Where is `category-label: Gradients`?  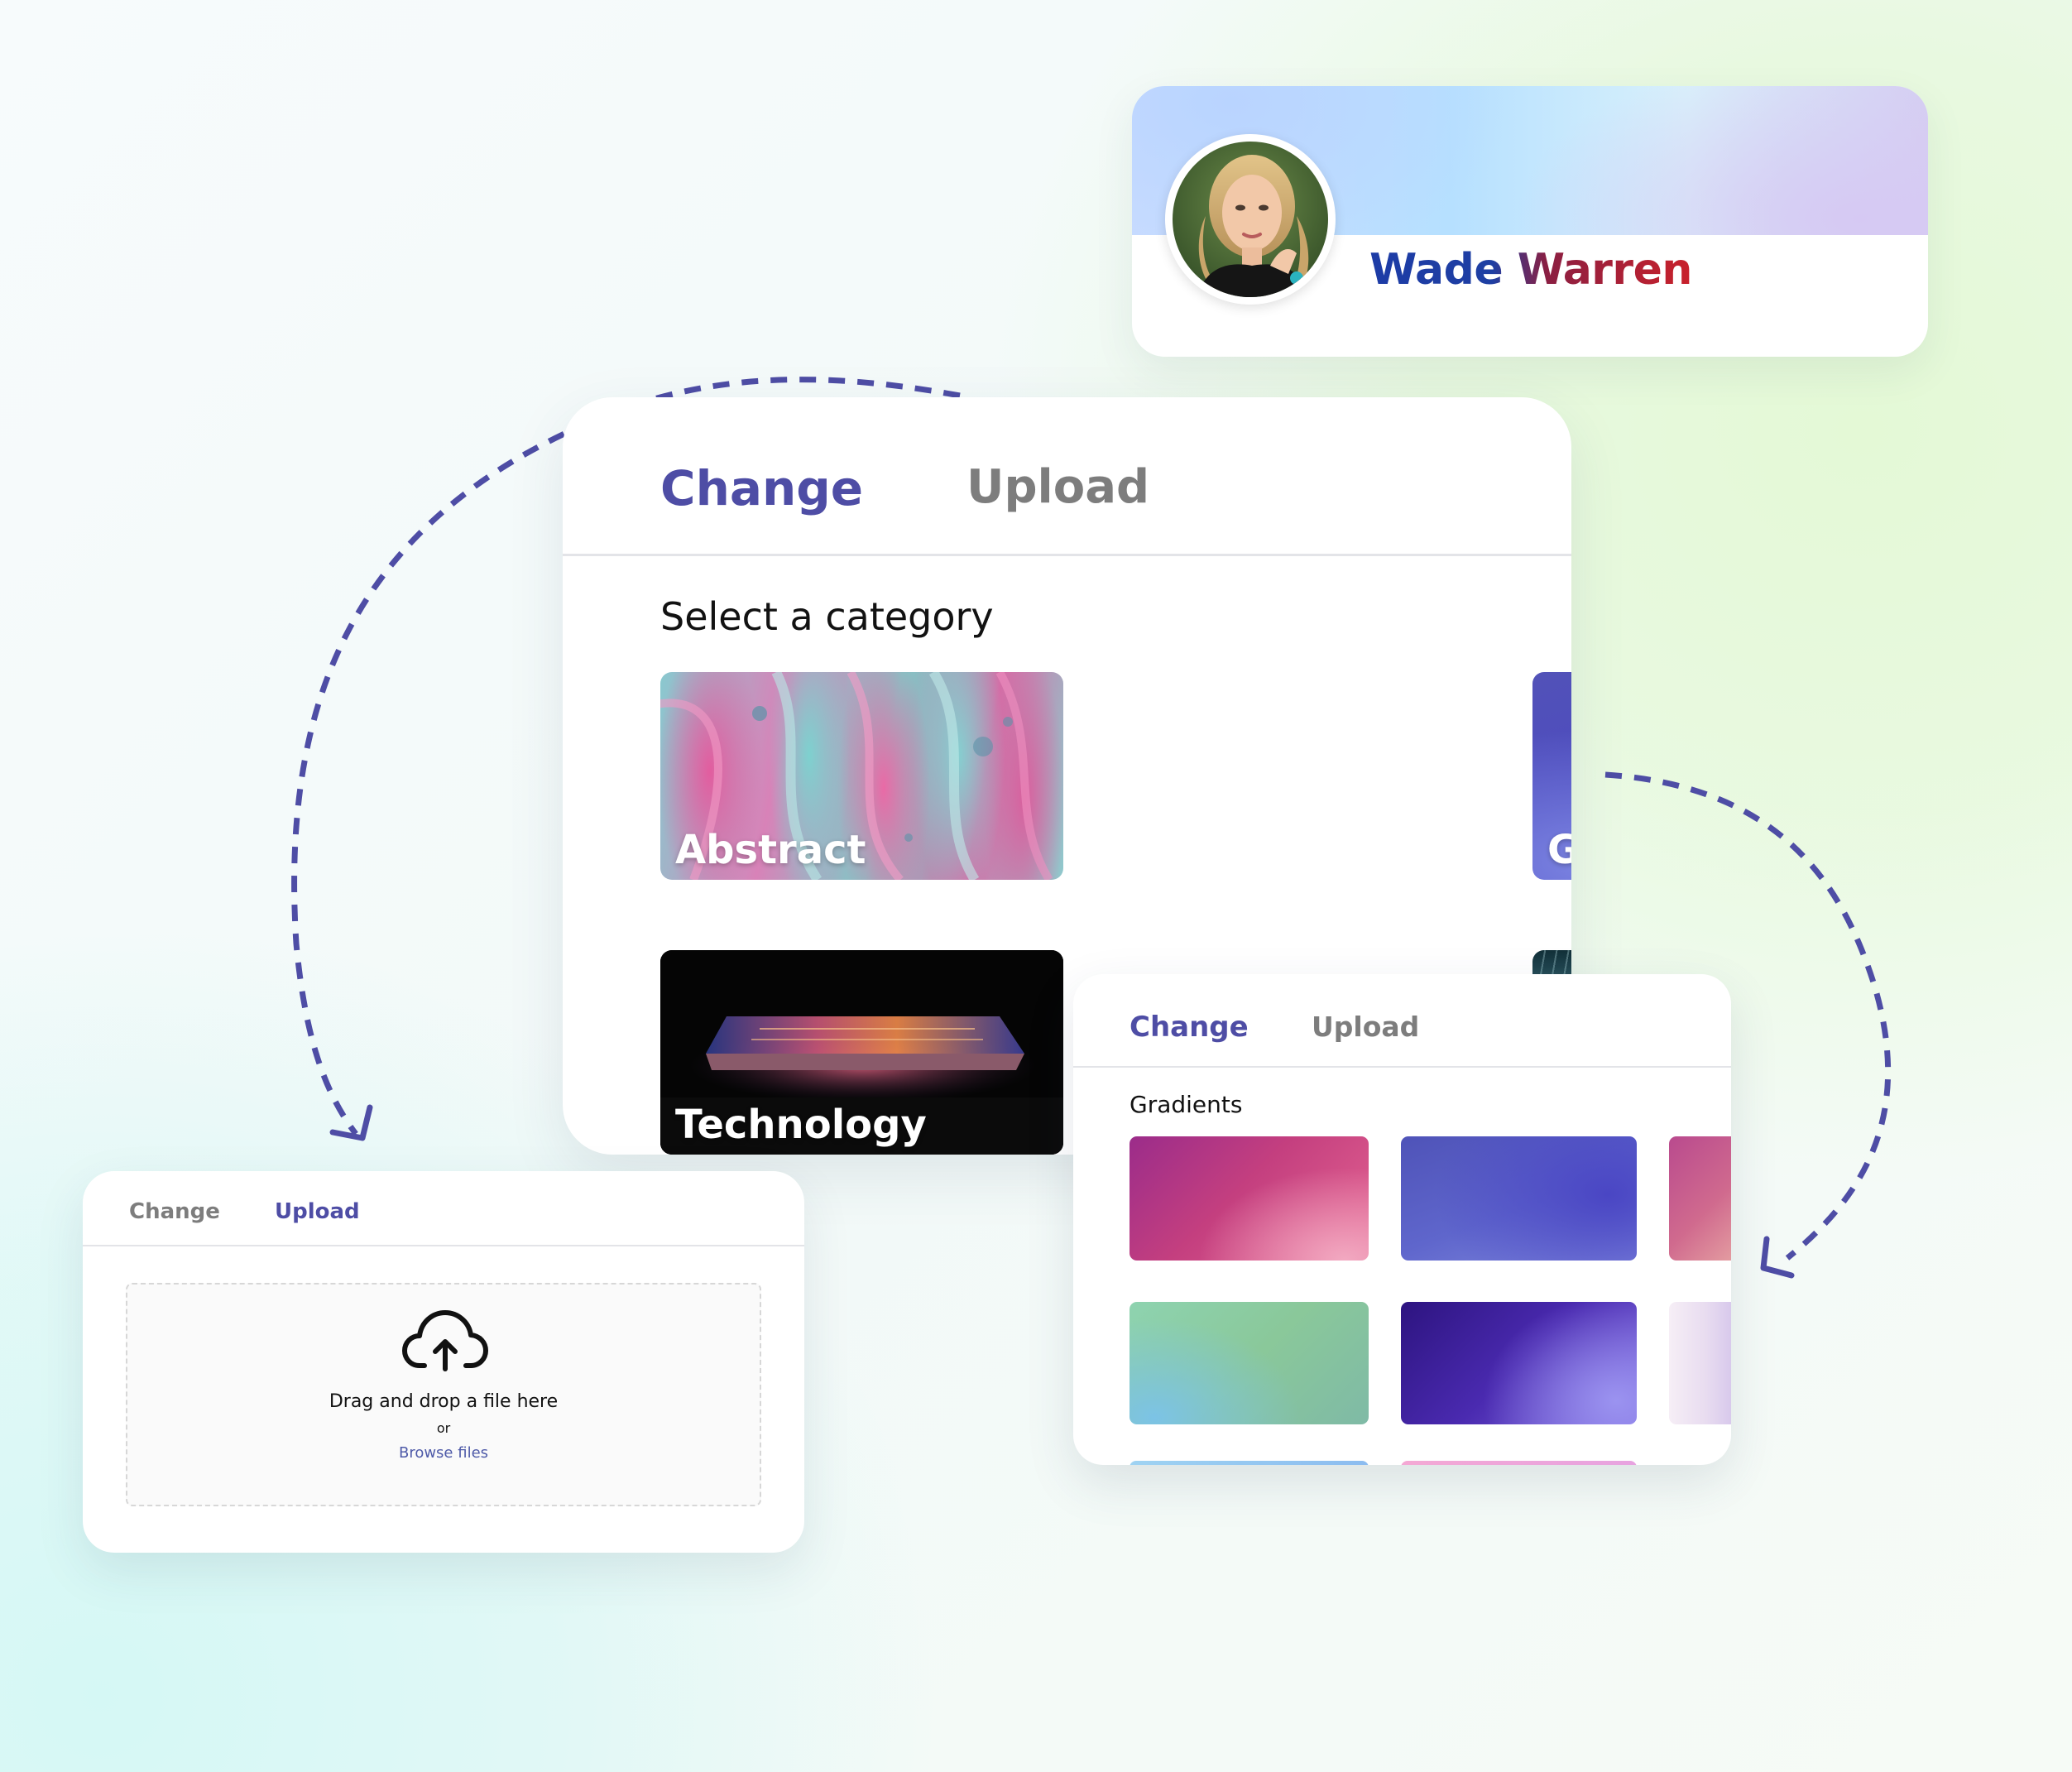
category-label: Gradients is located at coordinates (1559, 850).